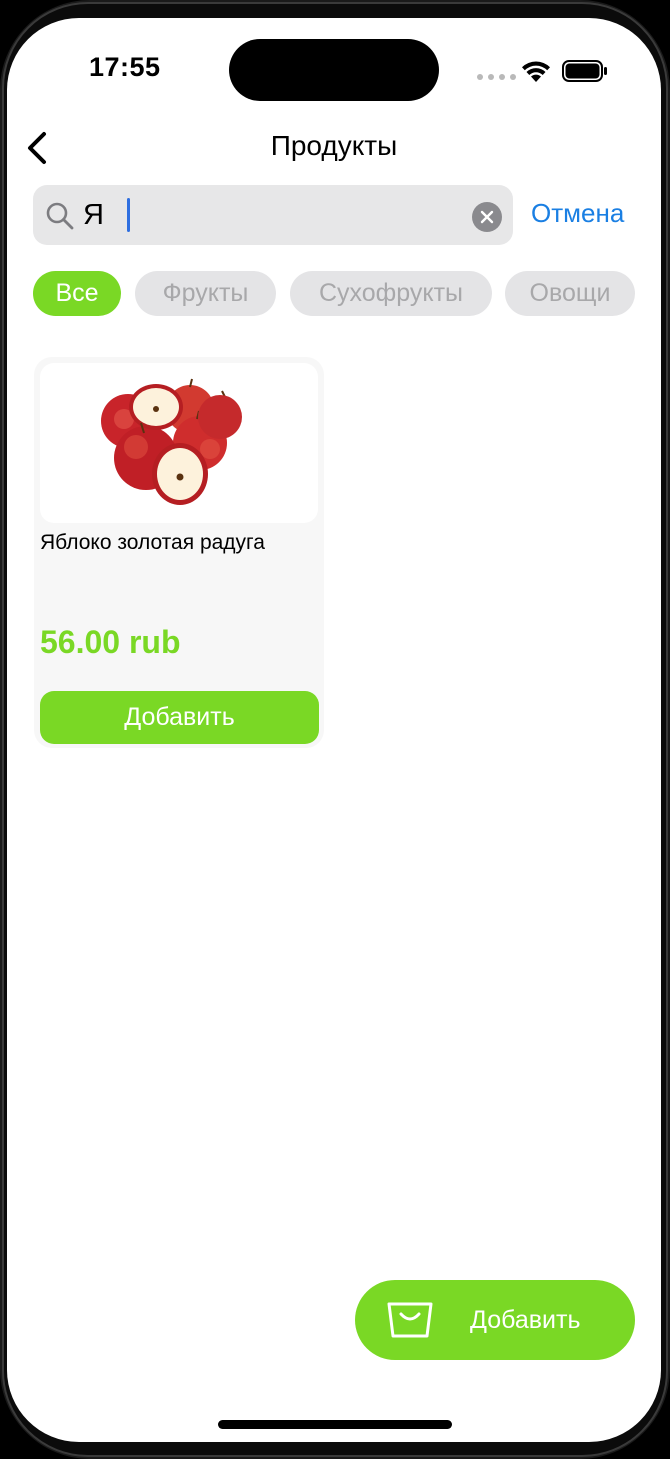 This screenshot has height=1459, width=670. Describe the element at coordinates (570, 293) in the screenshot. I see `chip-vegetables: Овощи` at that location.